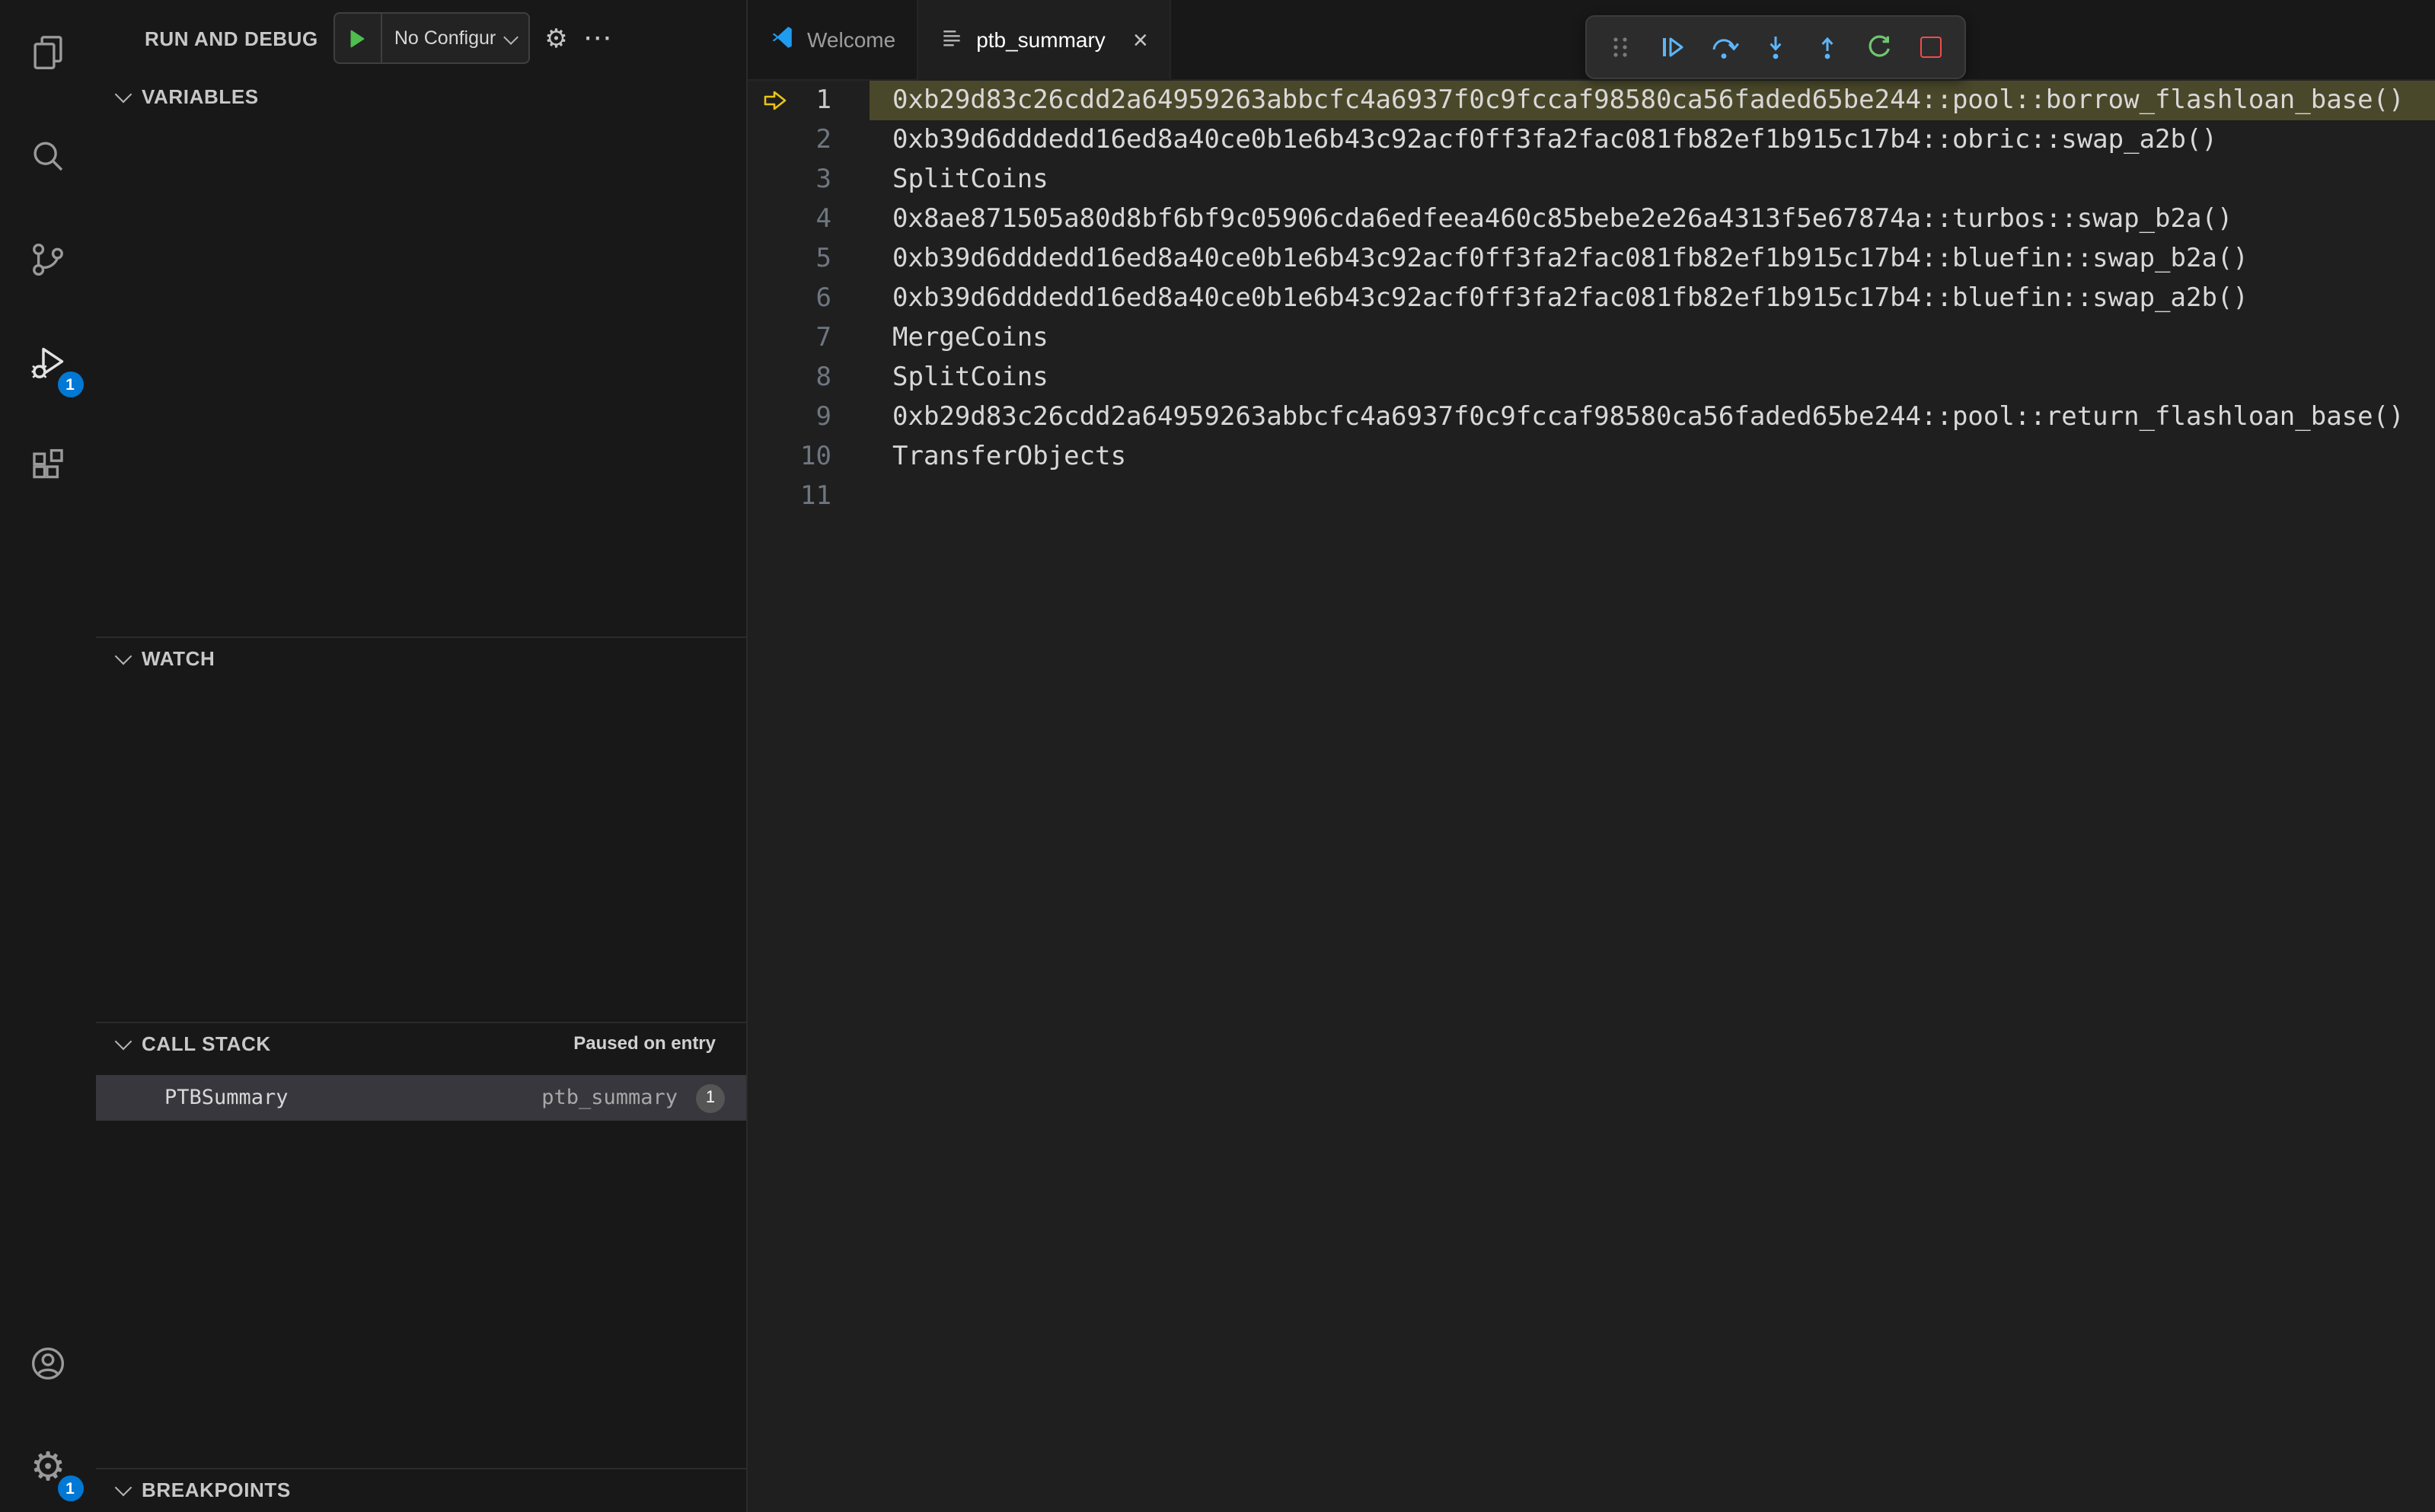 This screenshot has width=2435, height=1512. What do you see at coordinates (421, 1098) in the screenshot?
I see `call-stack-frame: PTBSummary ptb_summary 1` at bounding box center [421, 1098].